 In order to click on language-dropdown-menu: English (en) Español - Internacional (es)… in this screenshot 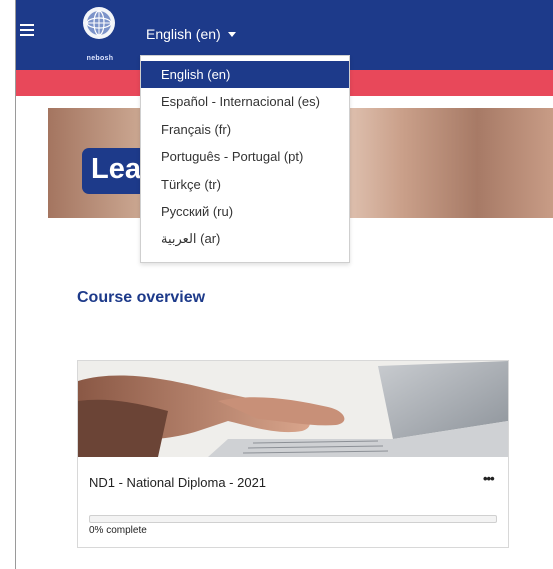, I will do `click(245, 159)`.